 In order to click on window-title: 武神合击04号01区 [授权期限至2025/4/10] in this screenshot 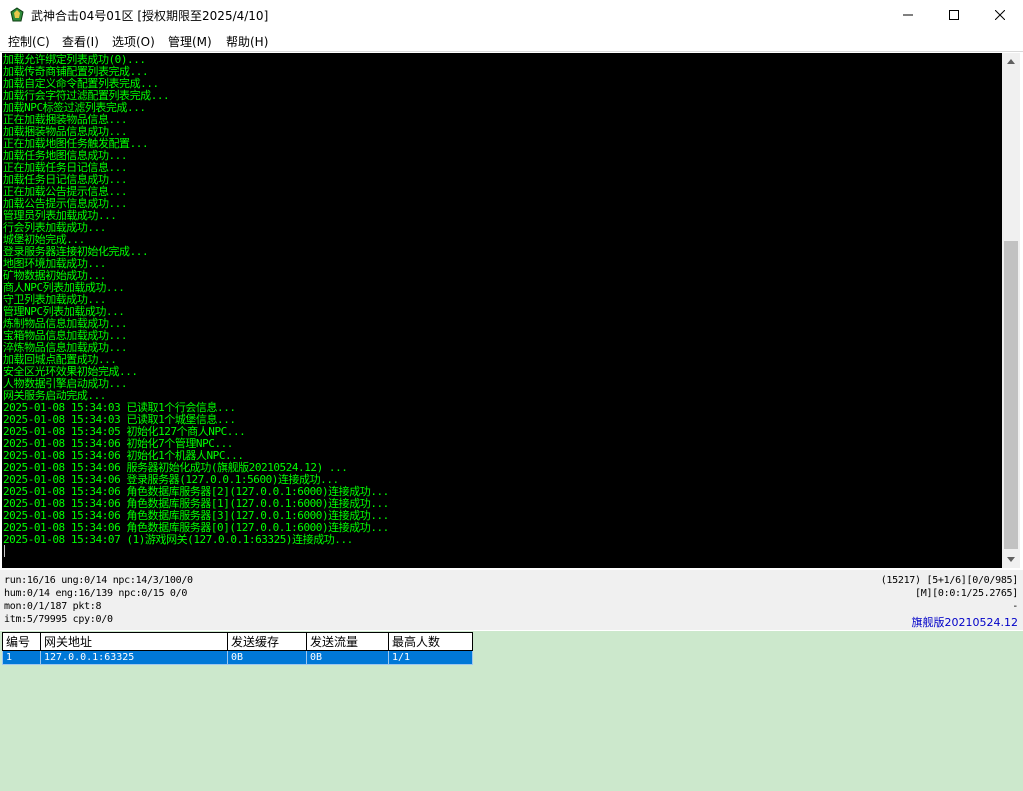, I will do `click(150, 16)`.